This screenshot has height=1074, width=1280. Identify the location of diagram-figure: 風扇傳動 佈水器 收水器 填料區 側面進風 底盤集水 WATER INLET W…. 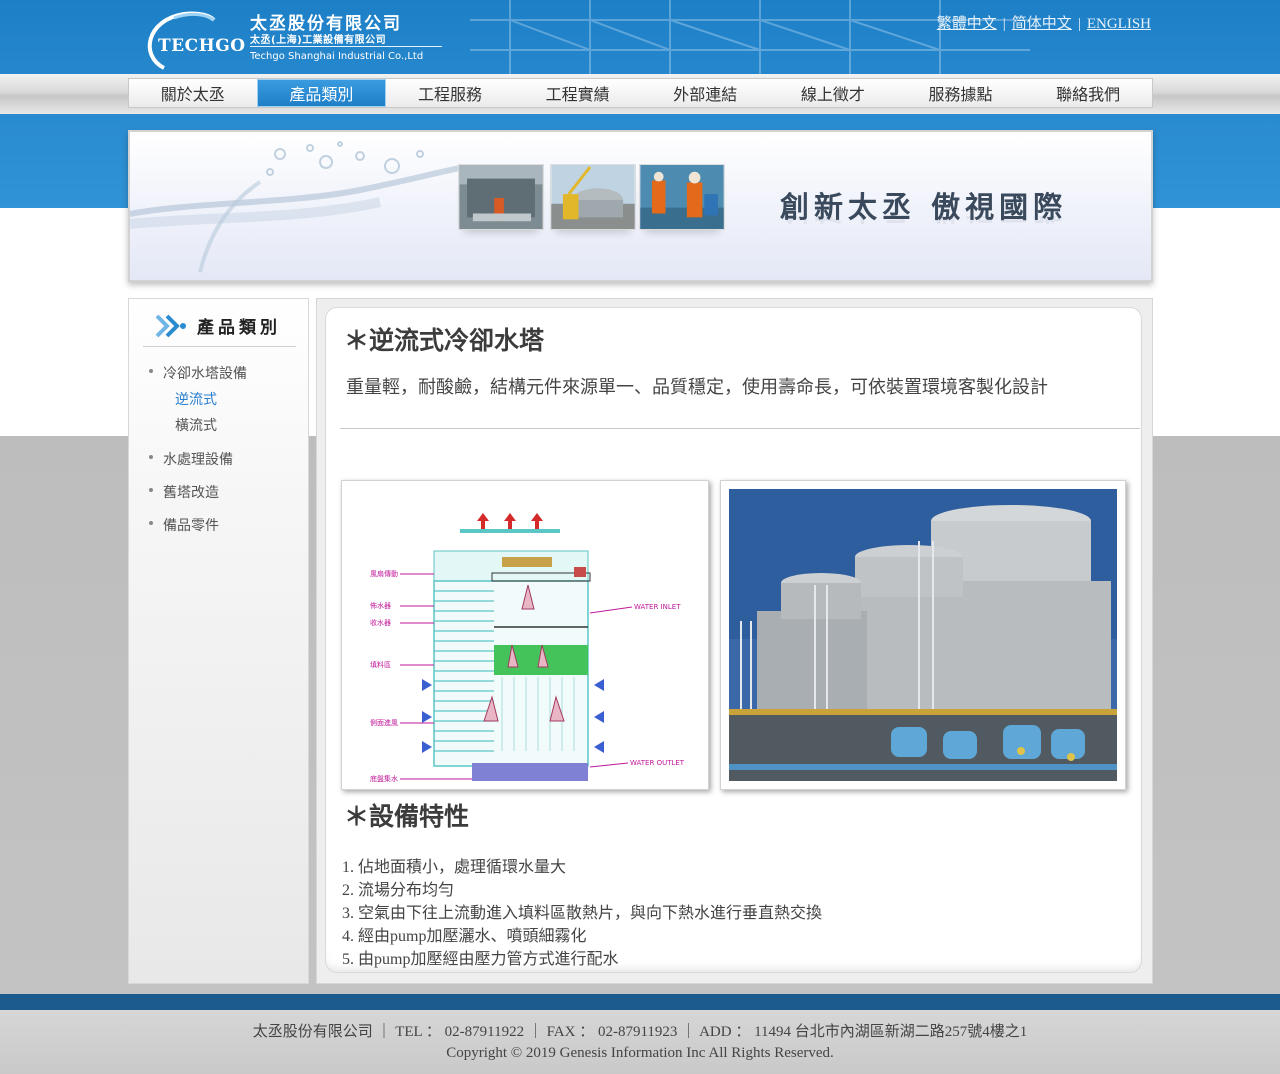
(527, 648).